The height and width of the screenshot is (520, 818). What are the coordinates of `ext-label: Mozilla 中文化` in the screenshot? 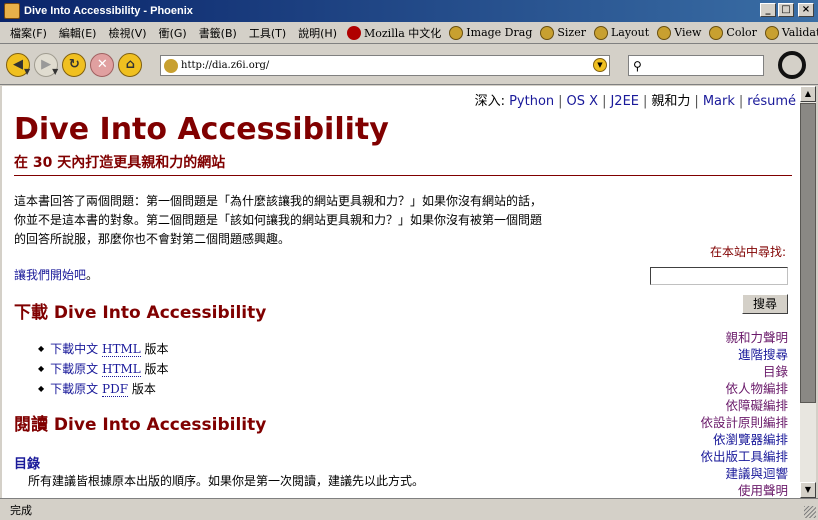 It's located at (403, 33).